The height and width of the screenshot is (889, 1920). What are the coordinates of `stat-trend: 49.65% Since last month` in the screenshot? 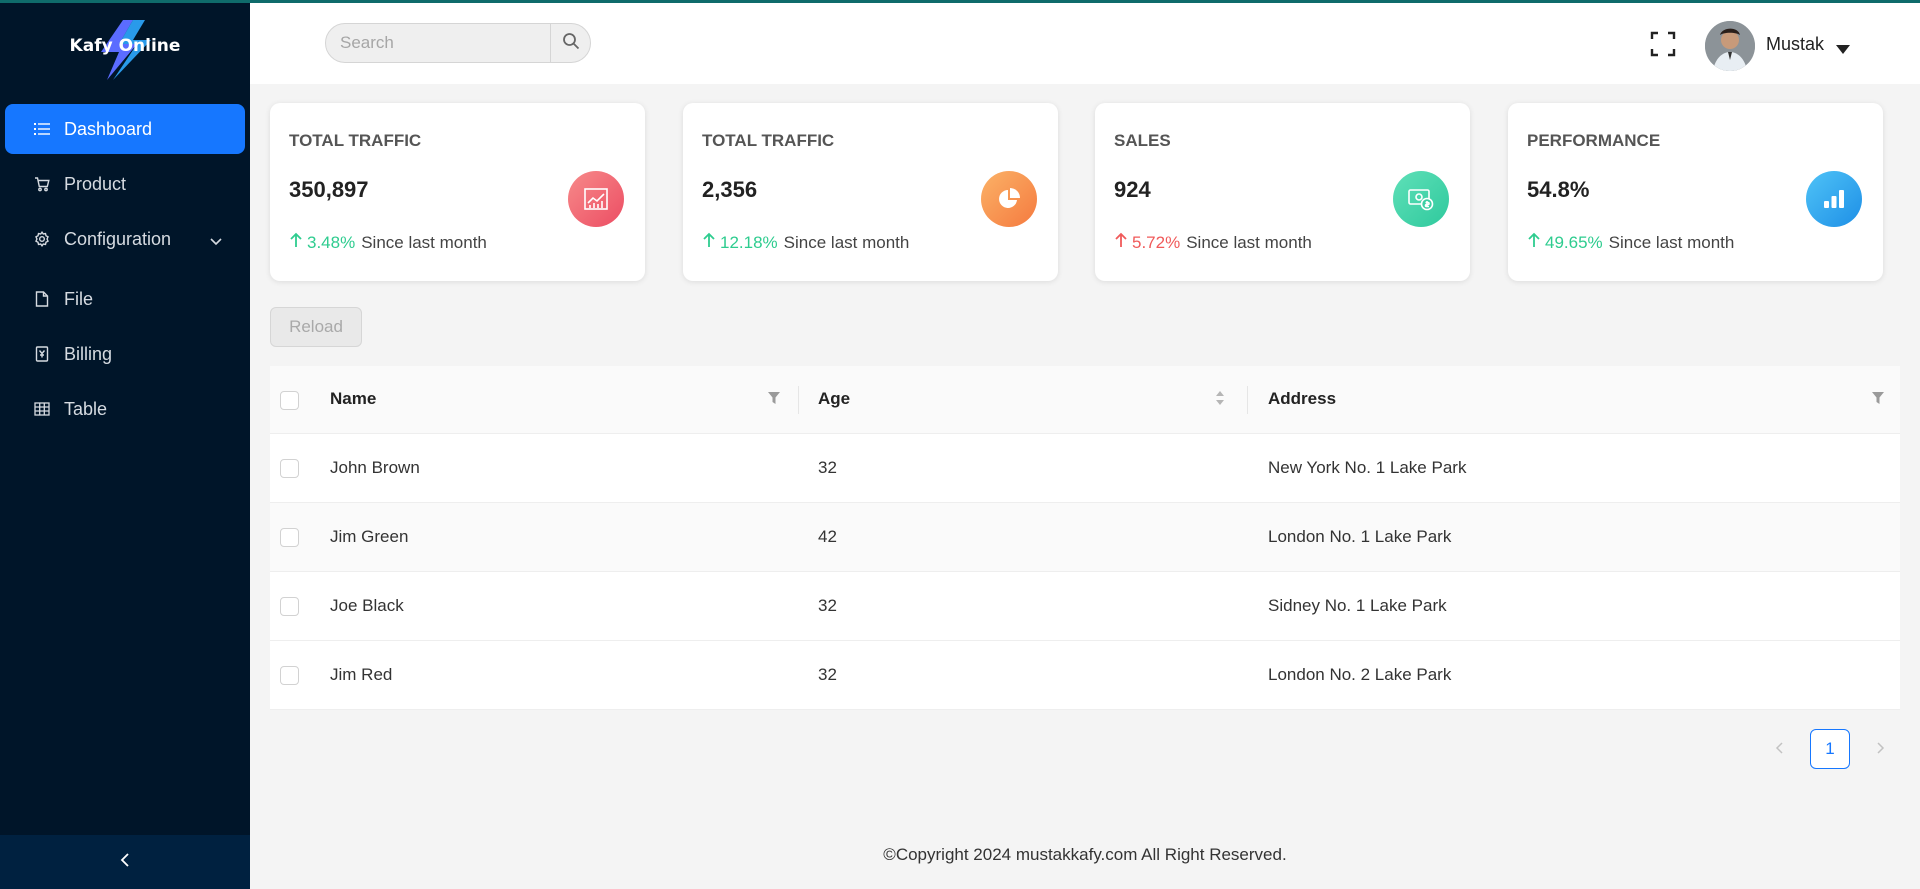 It's located at (1630, 242).